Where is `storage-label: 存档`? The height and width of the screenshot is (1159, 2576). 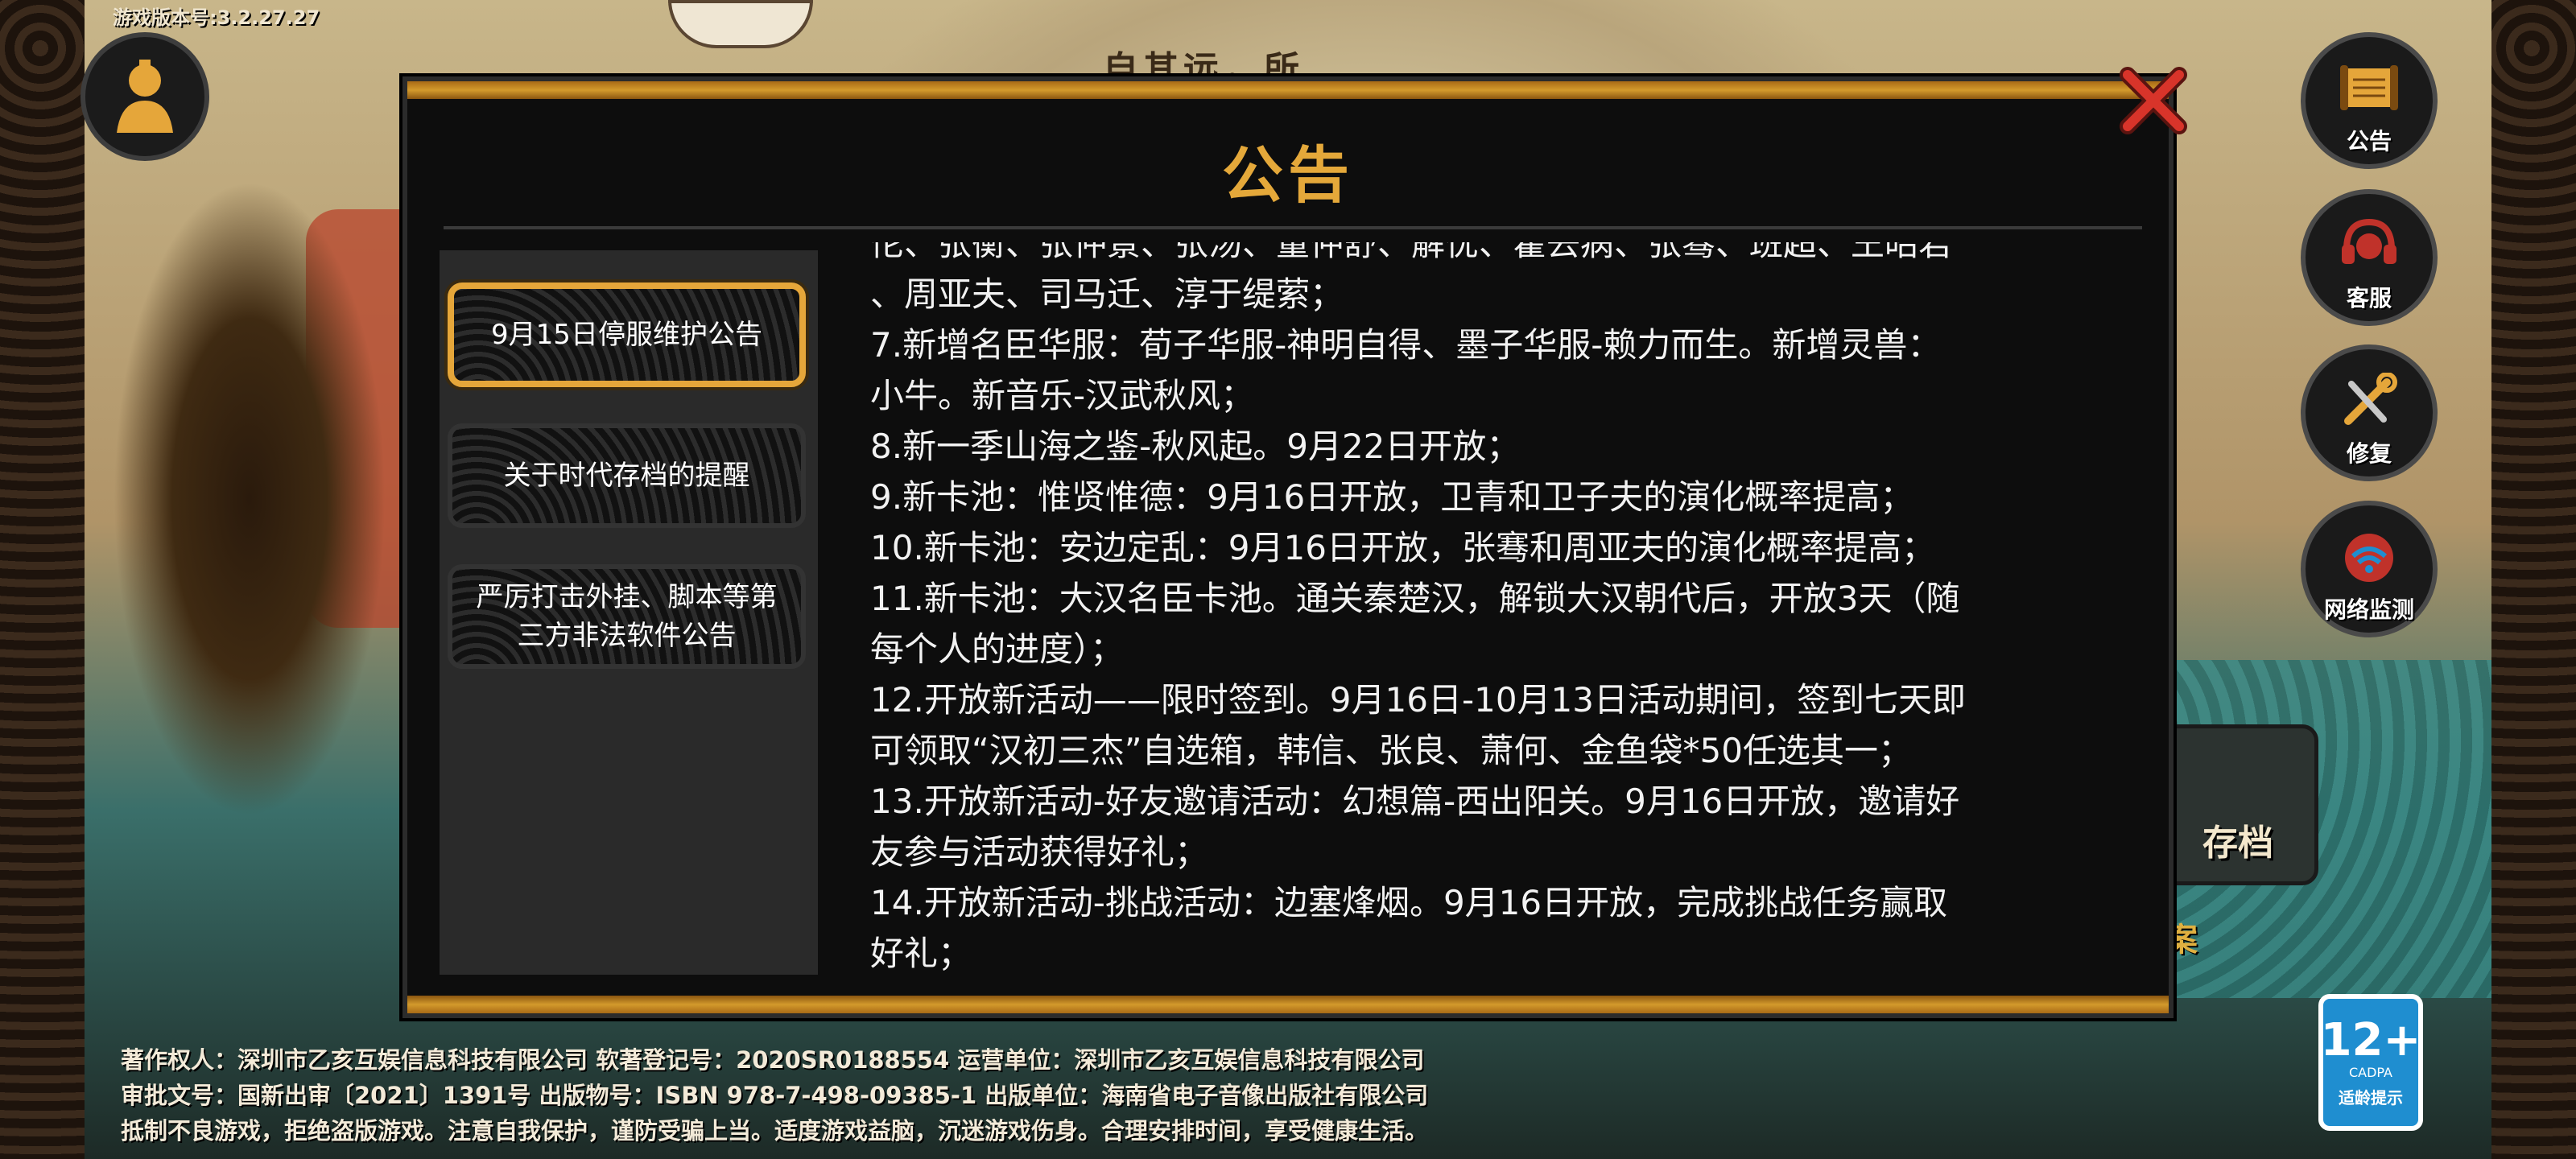
storage-label: 存档 is located at coordinates (2237, 843).